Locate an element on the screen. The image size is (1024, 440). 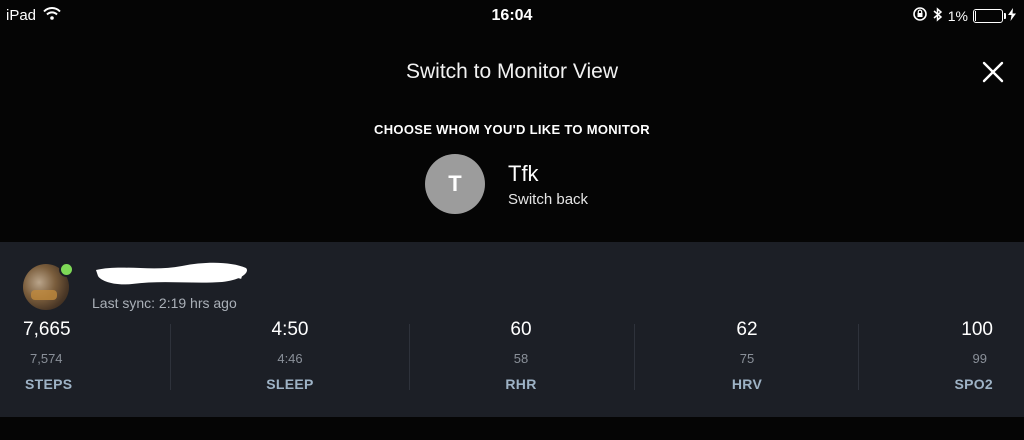
metric-steps: 7,665 7,574 STEPS is located at coordinates (93, 355).